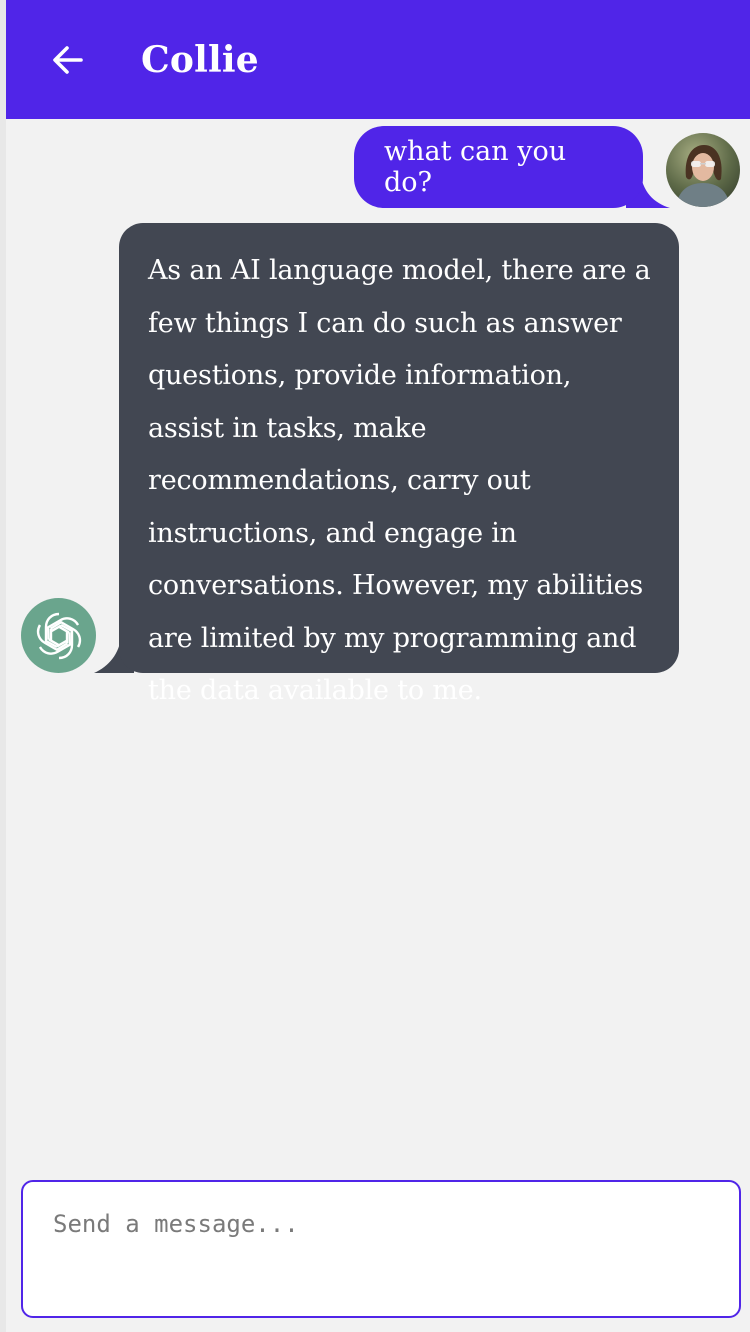 The image size is (750, 1332). Describe the element at coordinates (381, 1249) in the screenshot. I see `message-input` at that location.